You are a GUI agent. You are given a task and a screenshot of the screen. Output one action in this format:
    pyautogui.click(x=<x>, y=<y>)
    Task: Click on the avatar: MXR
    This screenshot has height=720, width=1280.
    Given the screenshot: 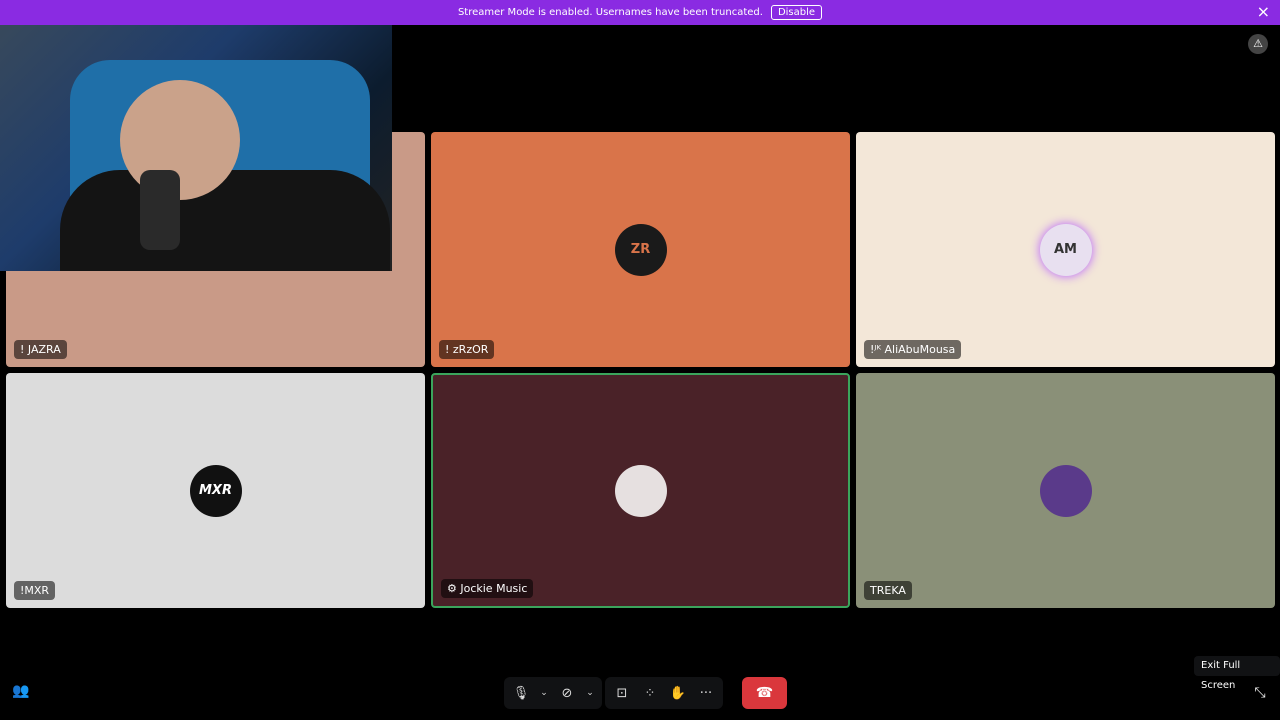 What is the action you would take?
    pyautogui.click(x=215, y=490)
    